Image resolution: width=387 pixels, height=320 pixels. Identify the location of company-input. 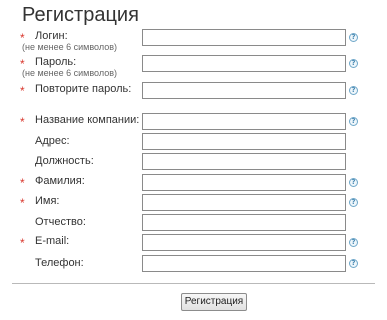
(244, 121).